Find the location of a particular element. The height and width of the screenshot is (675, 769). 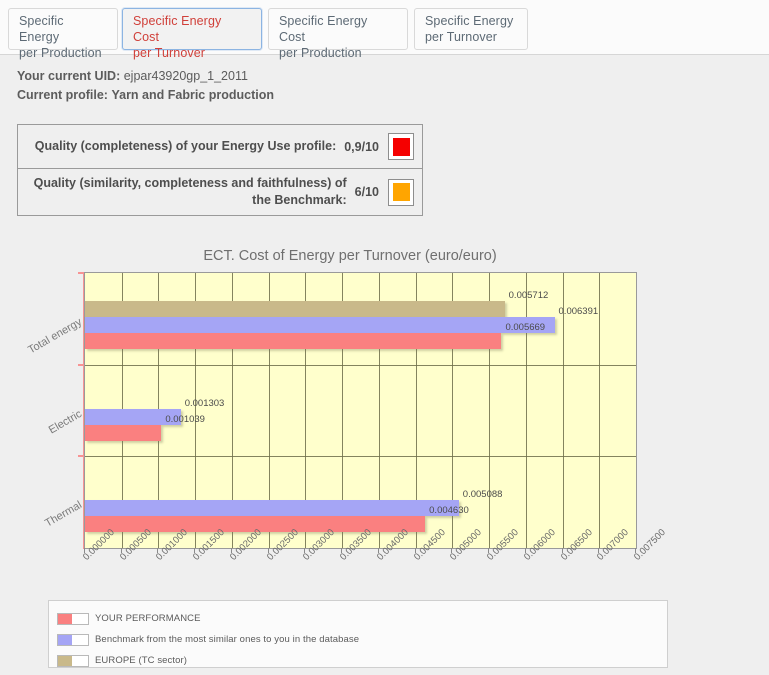

legend-item: EUROPE (TC sector) is located at coordinates (362, 660).